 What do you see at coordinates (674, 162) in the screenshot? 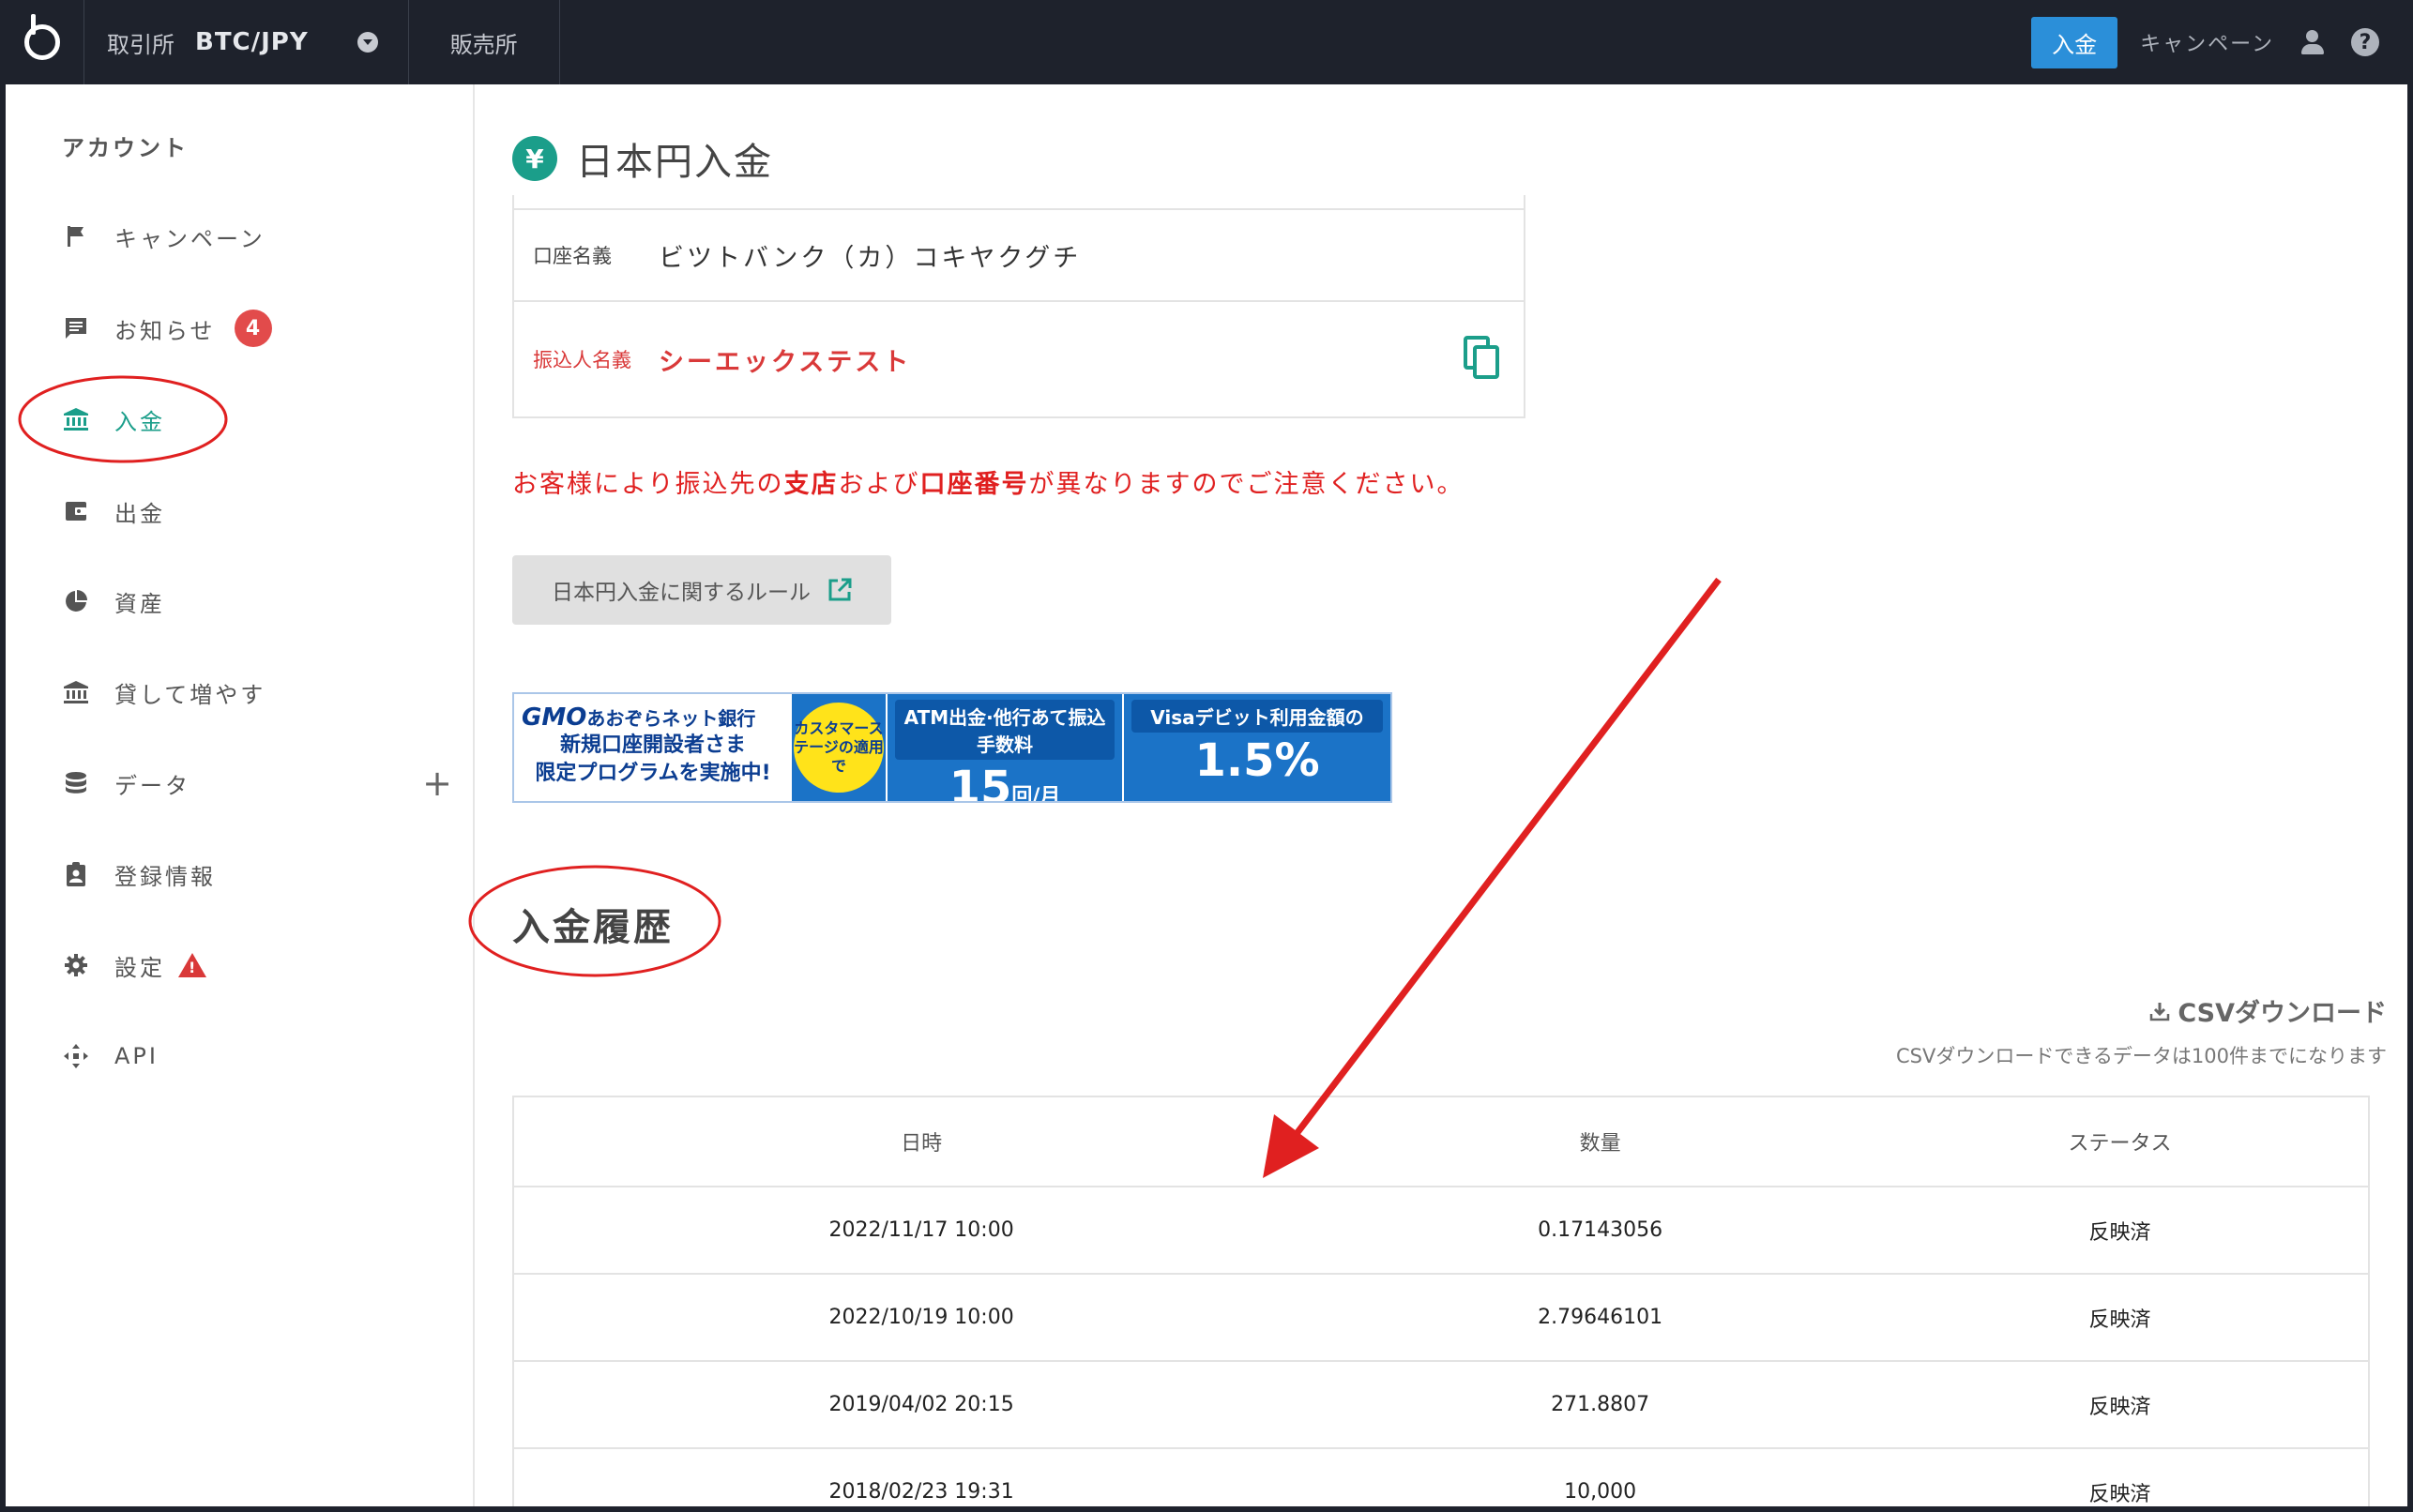
I see `page-title: 日本円入金` at bounding box center [674, 162].